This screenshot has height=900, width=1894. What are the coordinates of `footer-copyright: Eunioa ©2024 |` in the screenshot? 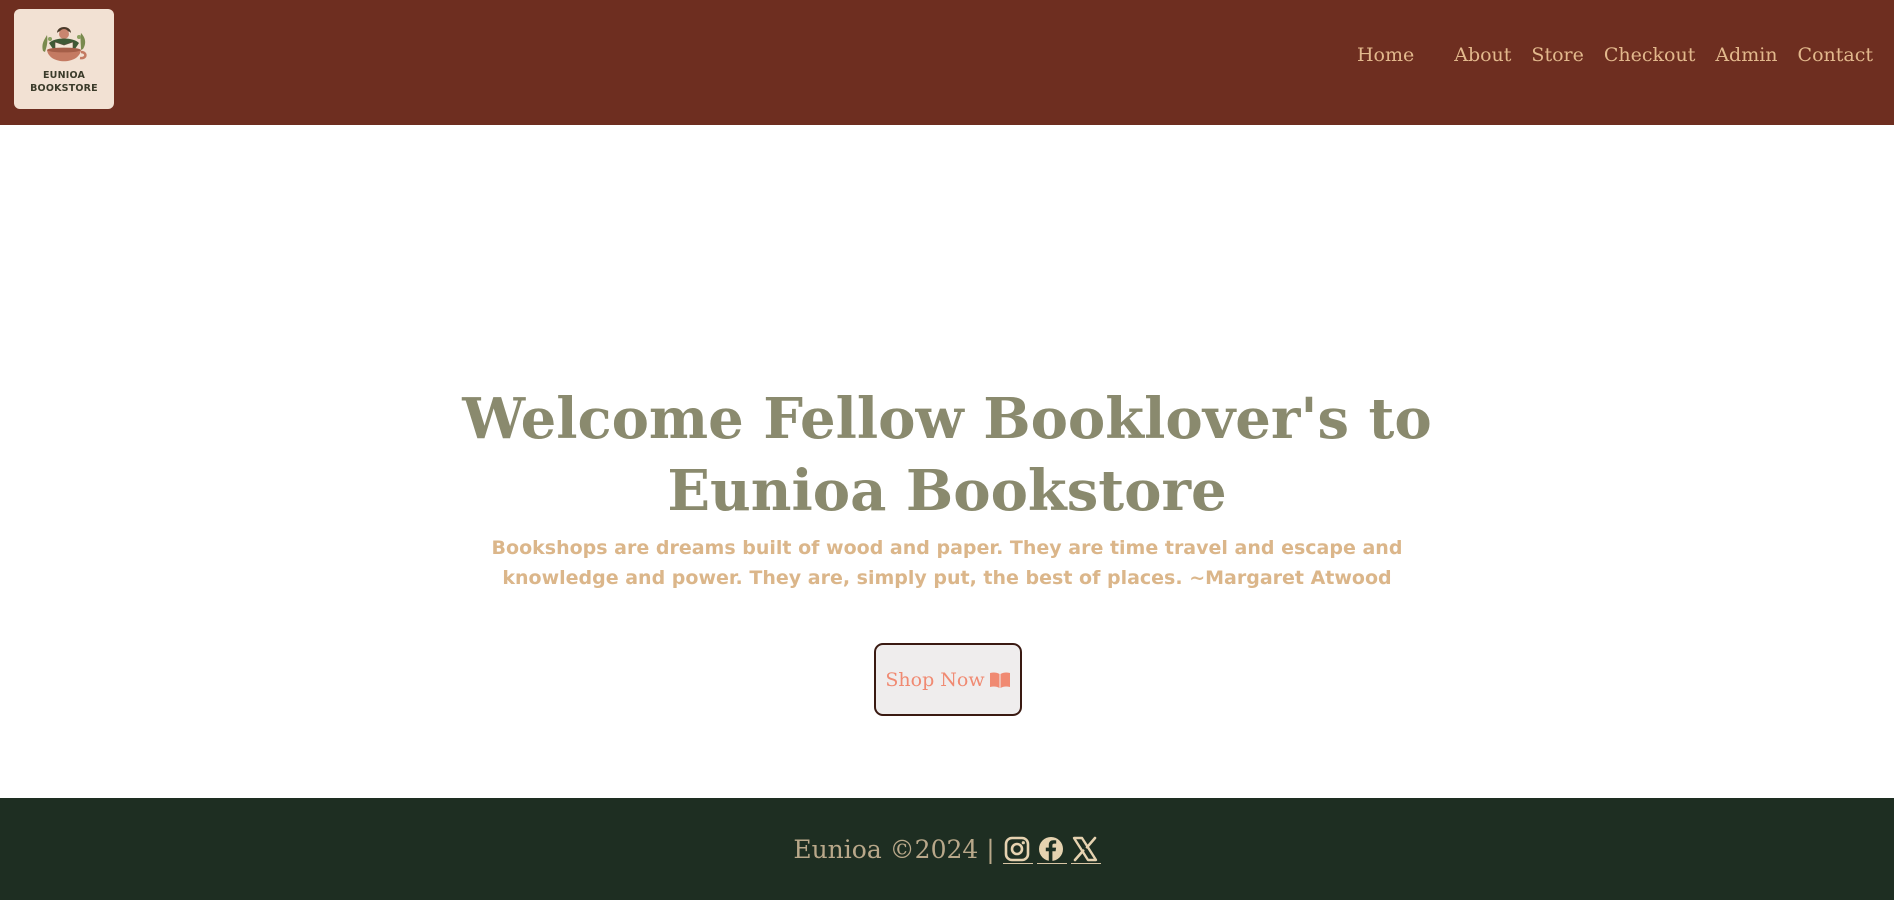 It's located at (894, 849).